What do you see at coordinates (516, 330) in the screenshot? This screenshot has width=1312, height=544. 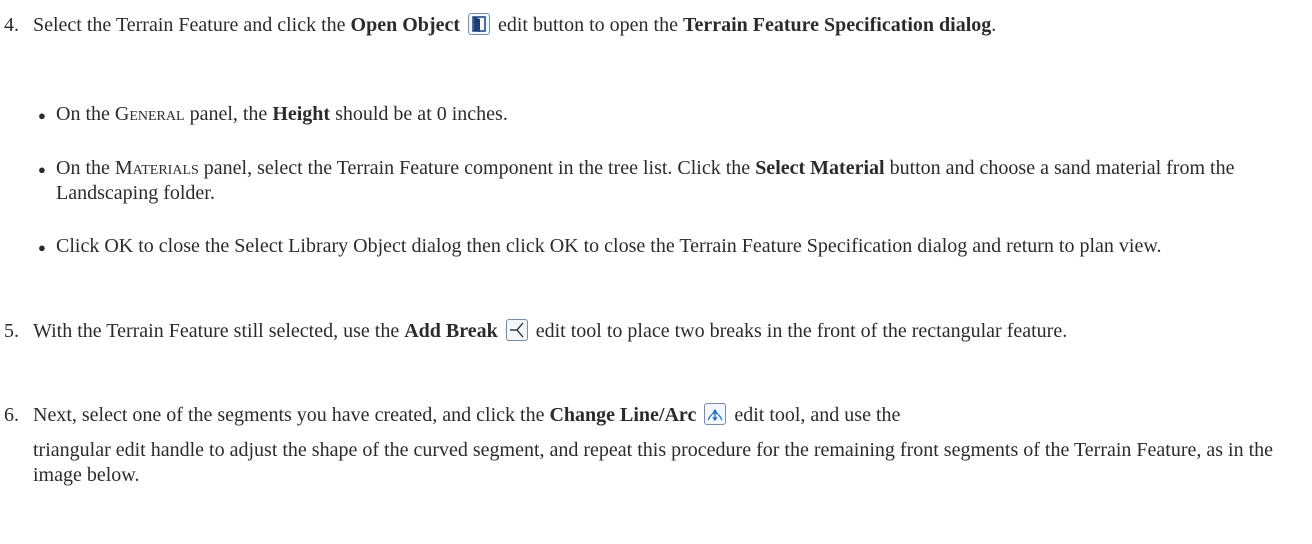 I see `add-break-icon` at bounding box center [516, 330].